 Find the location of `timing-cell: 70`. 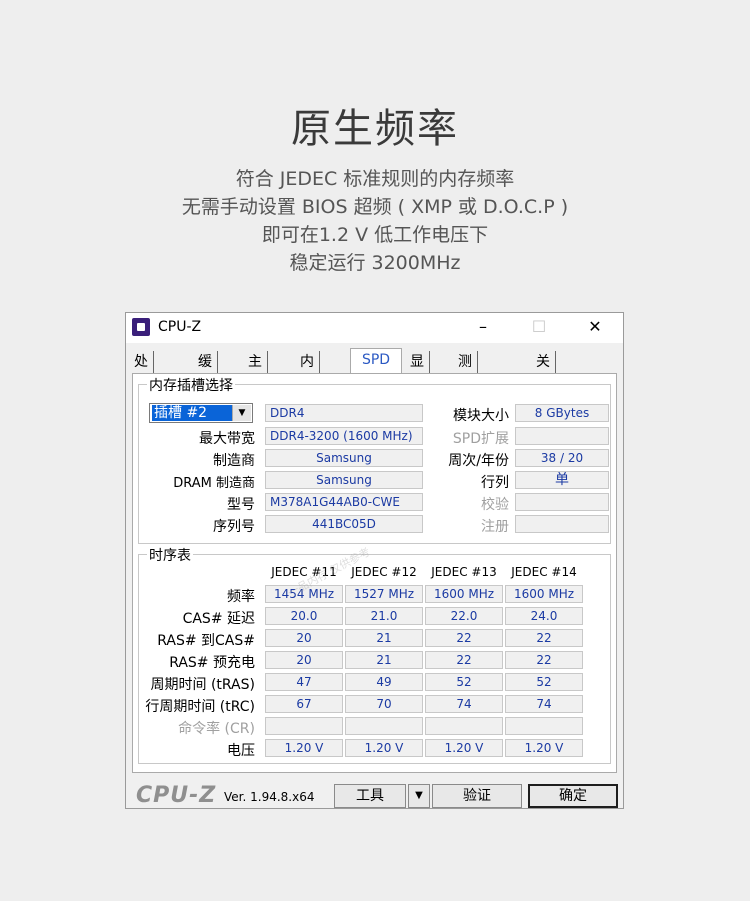

timing-cell: 70 is located at coordinates (384, 704).